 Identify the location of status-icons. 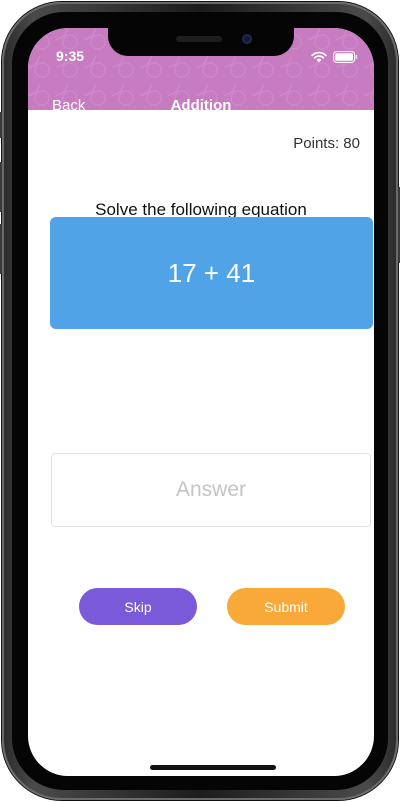
(334, 57).